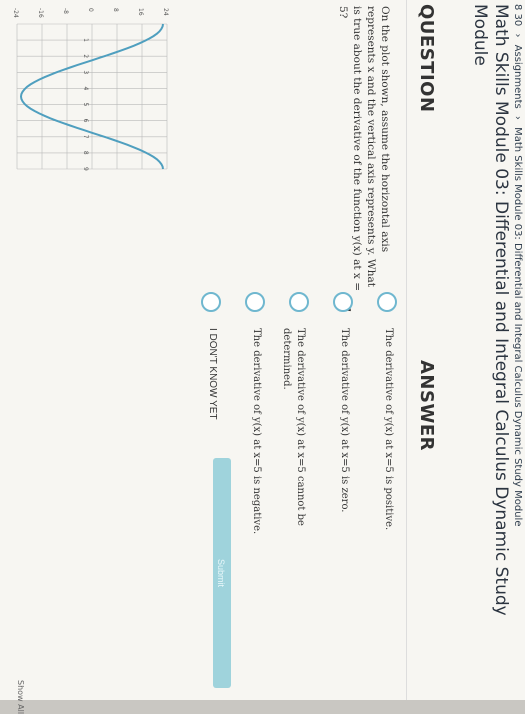 Image resolution: width=525 pixels, height=714 pixels. Describe the element at coordinates (335, 492) in the screenshot. I see `answer-option: The derivative of y(x) at x=5 is zero.` at that location.